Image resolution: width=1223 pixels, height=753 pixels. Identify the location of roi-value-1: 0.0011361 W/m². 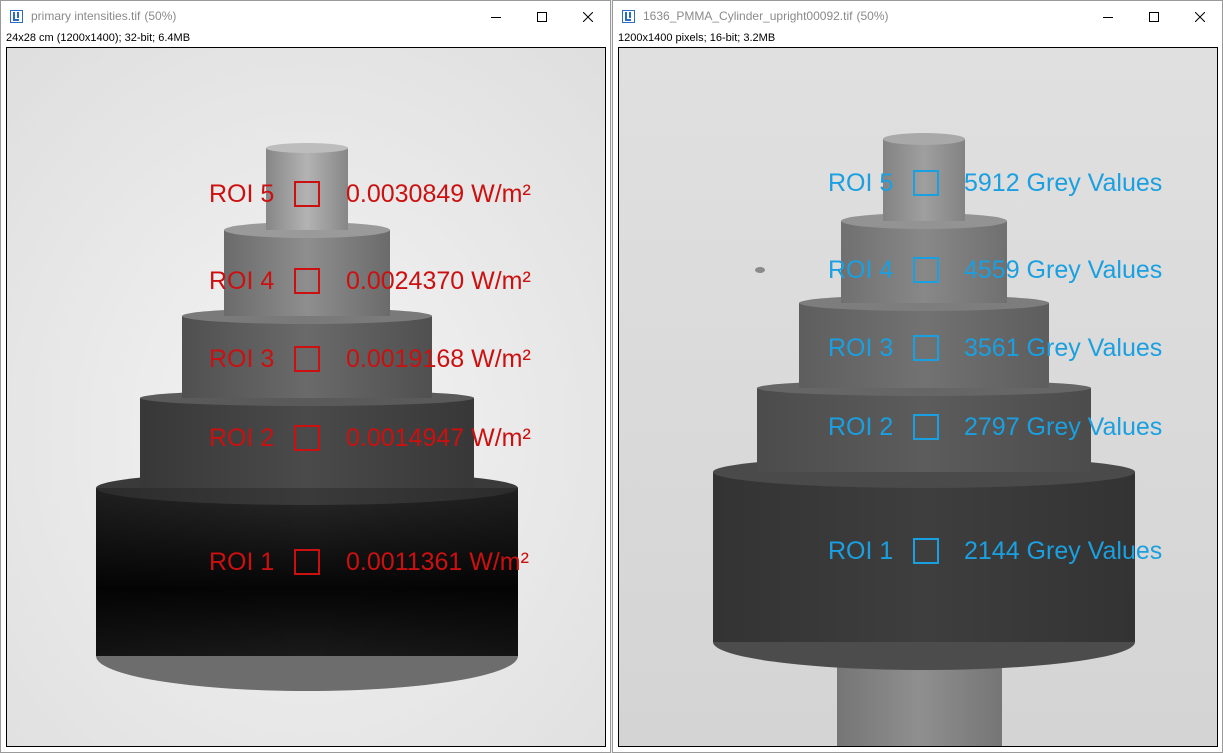
(437, 562).